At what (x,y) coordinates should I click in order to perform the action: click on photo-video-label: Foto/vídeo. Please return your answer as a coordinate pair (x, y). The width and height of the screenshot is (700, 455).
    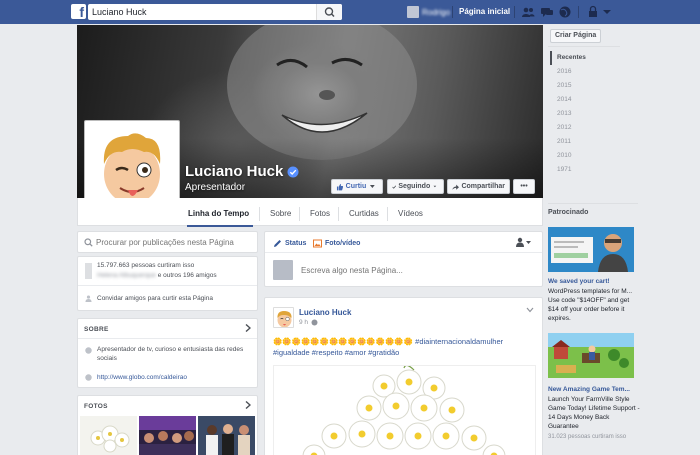
    Looking at the image, I should click on (343, 243).